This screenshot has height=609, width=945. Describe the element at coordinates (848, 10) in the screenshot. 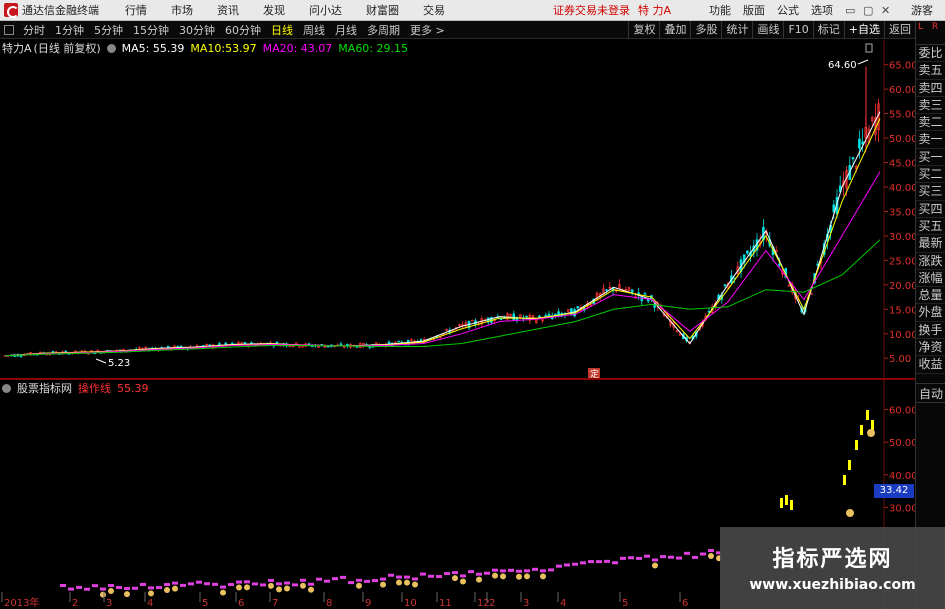

I see `minimize-icon: ▭` at that location.